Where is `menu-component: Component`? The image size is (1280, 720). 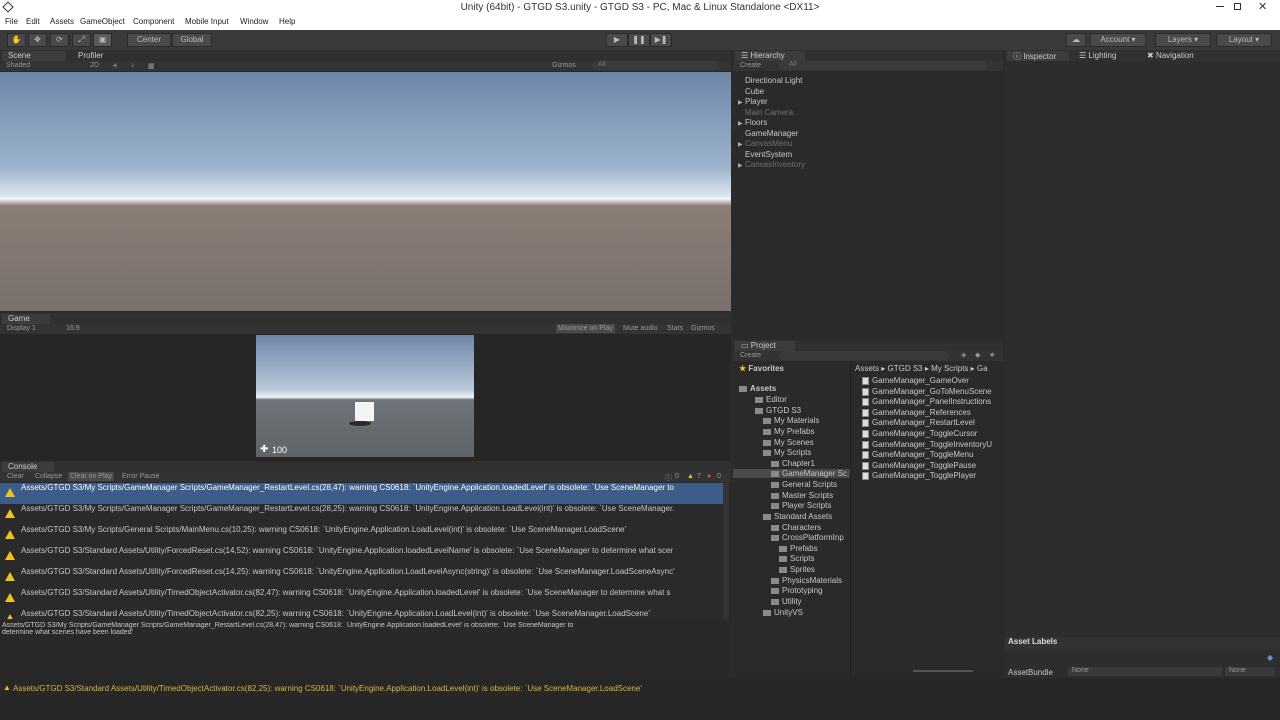 menu-component: Component is located at coordinates (153, 21).